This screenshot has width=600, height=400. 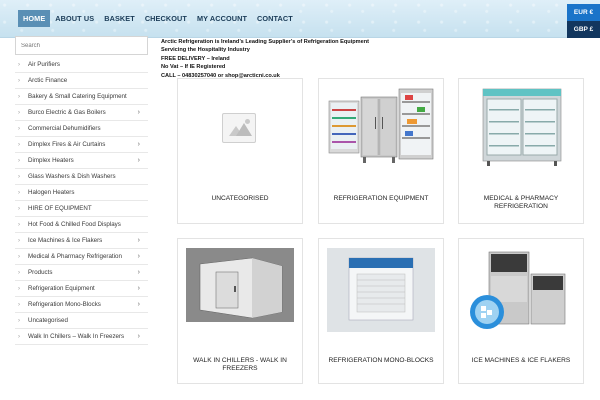 What do you see at coordinates (74, 18) in the screenshot?
I see `nav-about-us: ABOUT US` at bounding box center [74, 18].